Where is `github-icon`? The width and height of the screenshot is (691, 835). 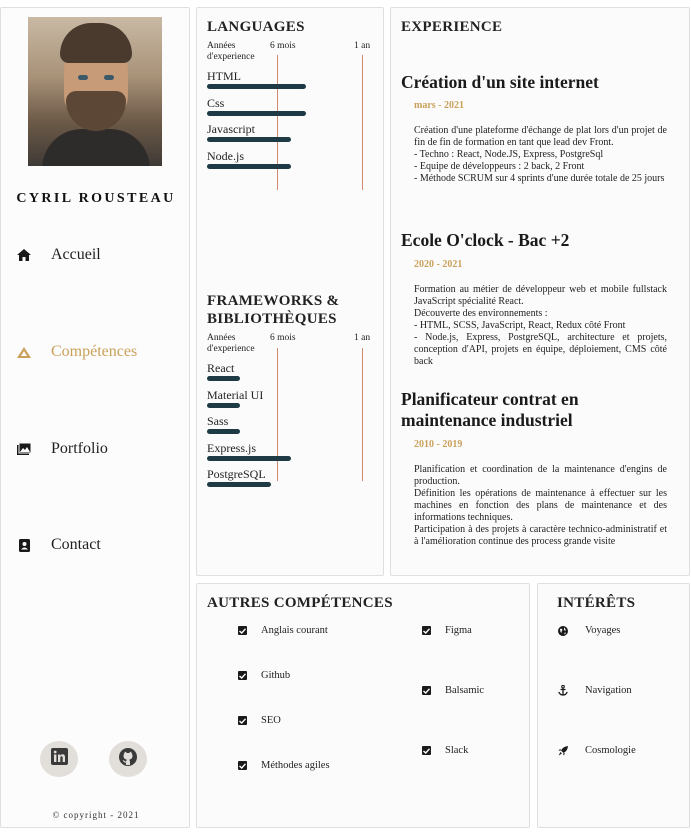
github-icon is located at coordinates (128, 759).